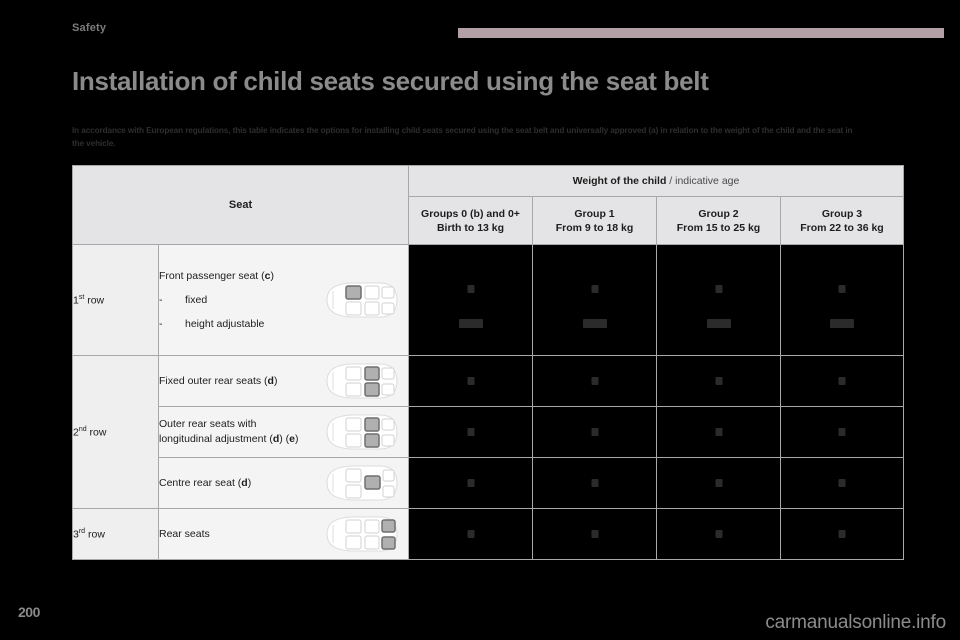 The image size is (960, 640). What do you see at coordinates (89, 28) in the screenshot?
I see `section-label: Safety` at bounding box center [89, 28].